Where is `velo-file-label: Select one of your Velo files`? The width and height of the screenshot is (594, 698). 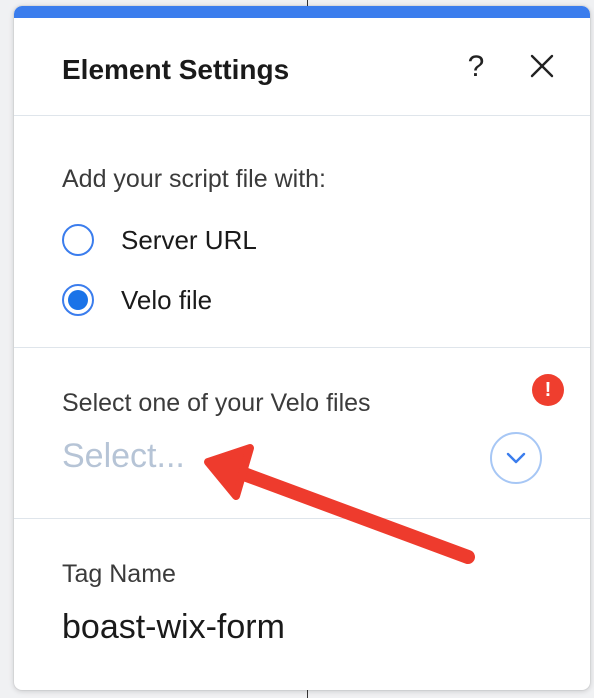
velo-file-label: Select one of your Velo files is located at coordinates (216, 403).